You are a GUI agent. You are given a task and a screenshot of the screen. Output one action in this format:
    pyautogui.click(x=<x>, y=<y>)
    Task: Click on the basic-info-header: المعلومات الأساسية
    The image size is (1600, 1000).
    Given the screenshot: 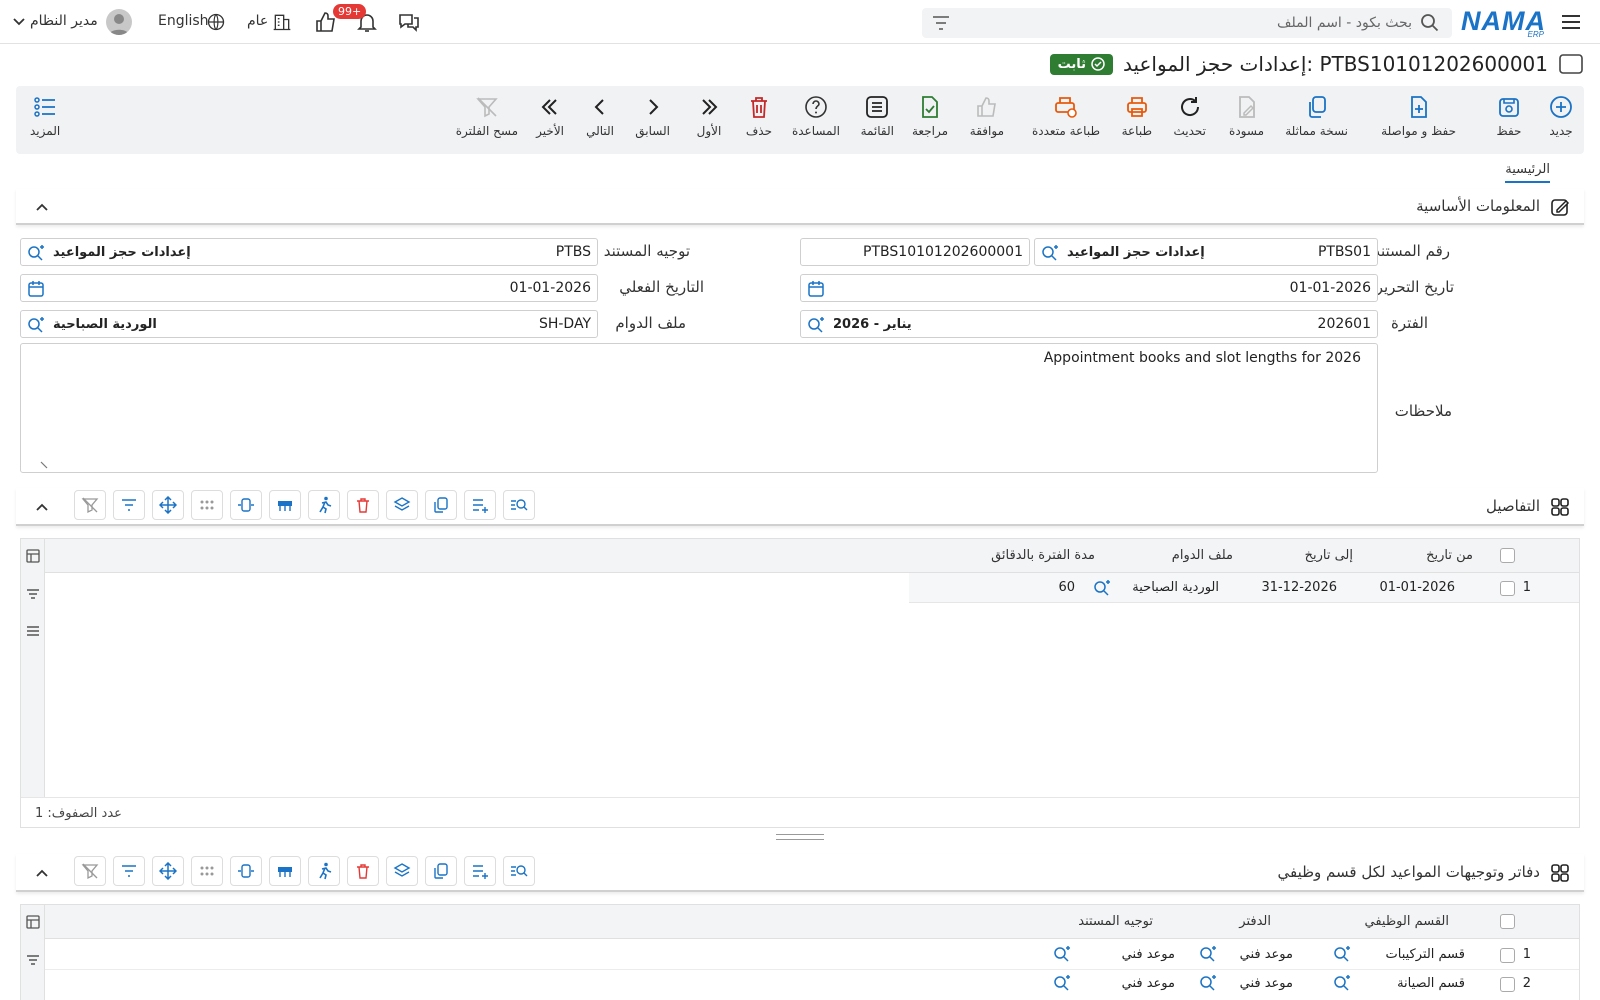 What is the action you would take?
    pyautogui.click(x=800, y=207)
    